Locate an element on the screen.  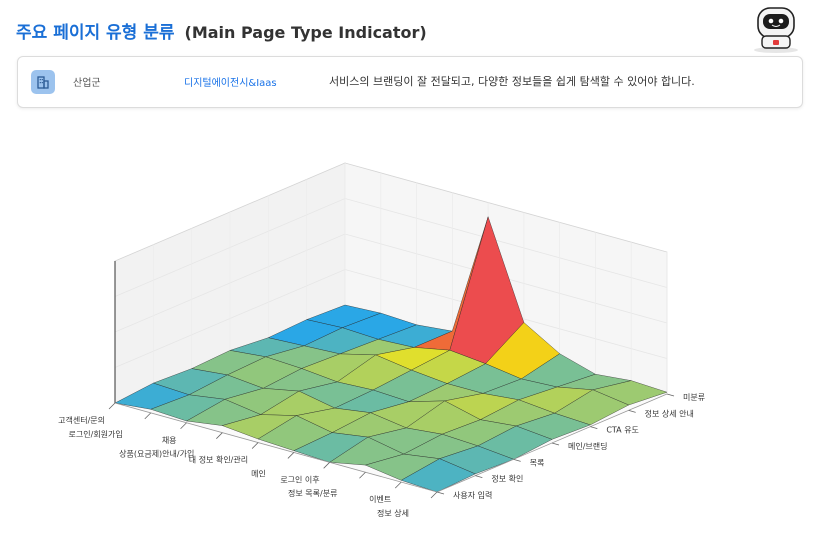
page-title-en: (Main Page Type Indicator) is located at coordinates (305, 32).